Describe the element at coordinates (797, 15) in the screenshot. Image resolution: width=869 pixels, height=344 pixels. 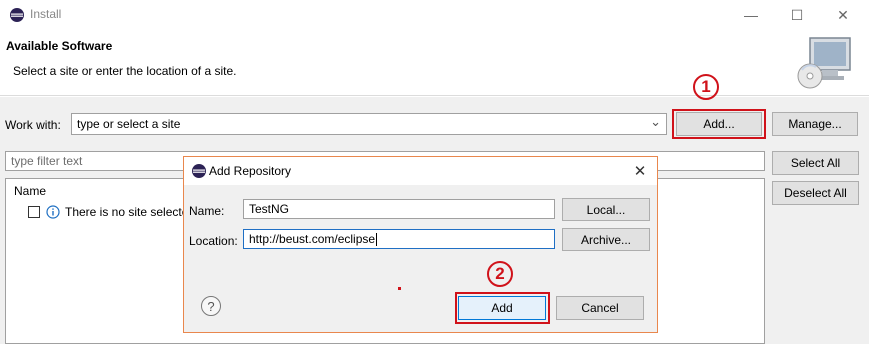
I see `maximize-button: ☐` at that location.